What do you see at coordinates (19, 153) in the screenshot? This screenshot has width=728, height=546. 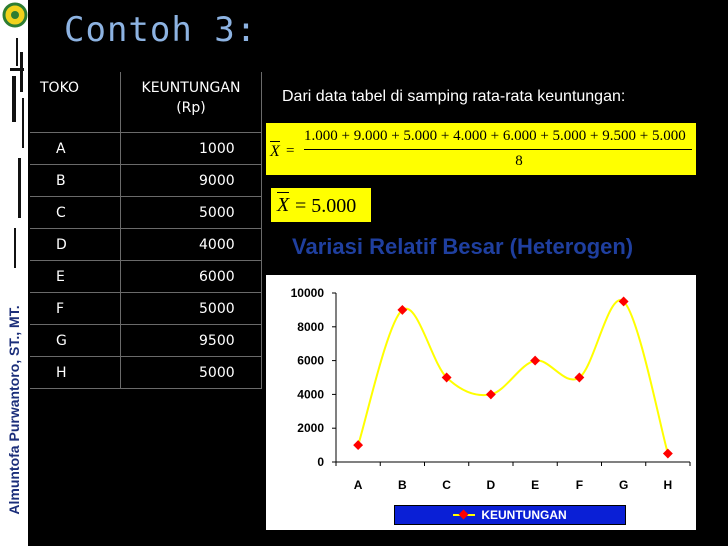 I see `decorative-bars` at bounding box center [19, 153].